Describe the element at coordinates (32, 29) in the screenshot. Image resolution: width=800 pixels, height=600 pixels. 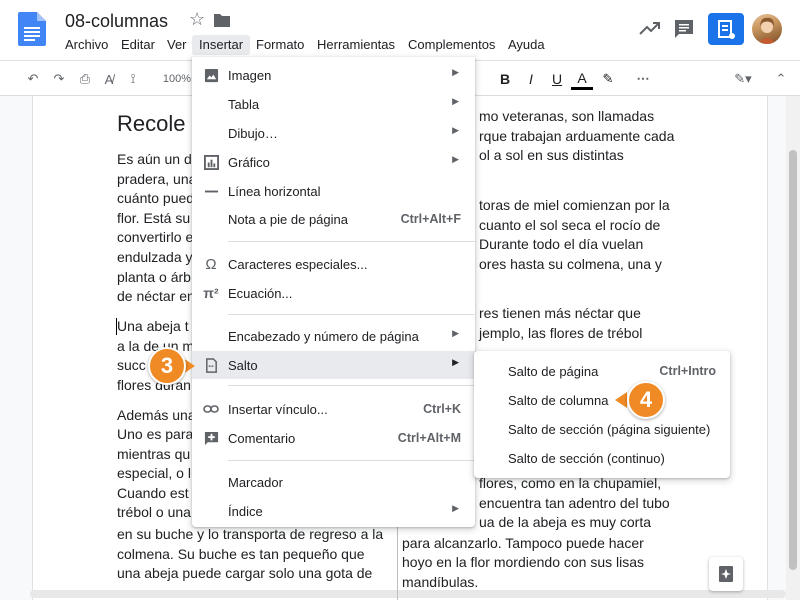
I see `docs-logo-icon` at that location.